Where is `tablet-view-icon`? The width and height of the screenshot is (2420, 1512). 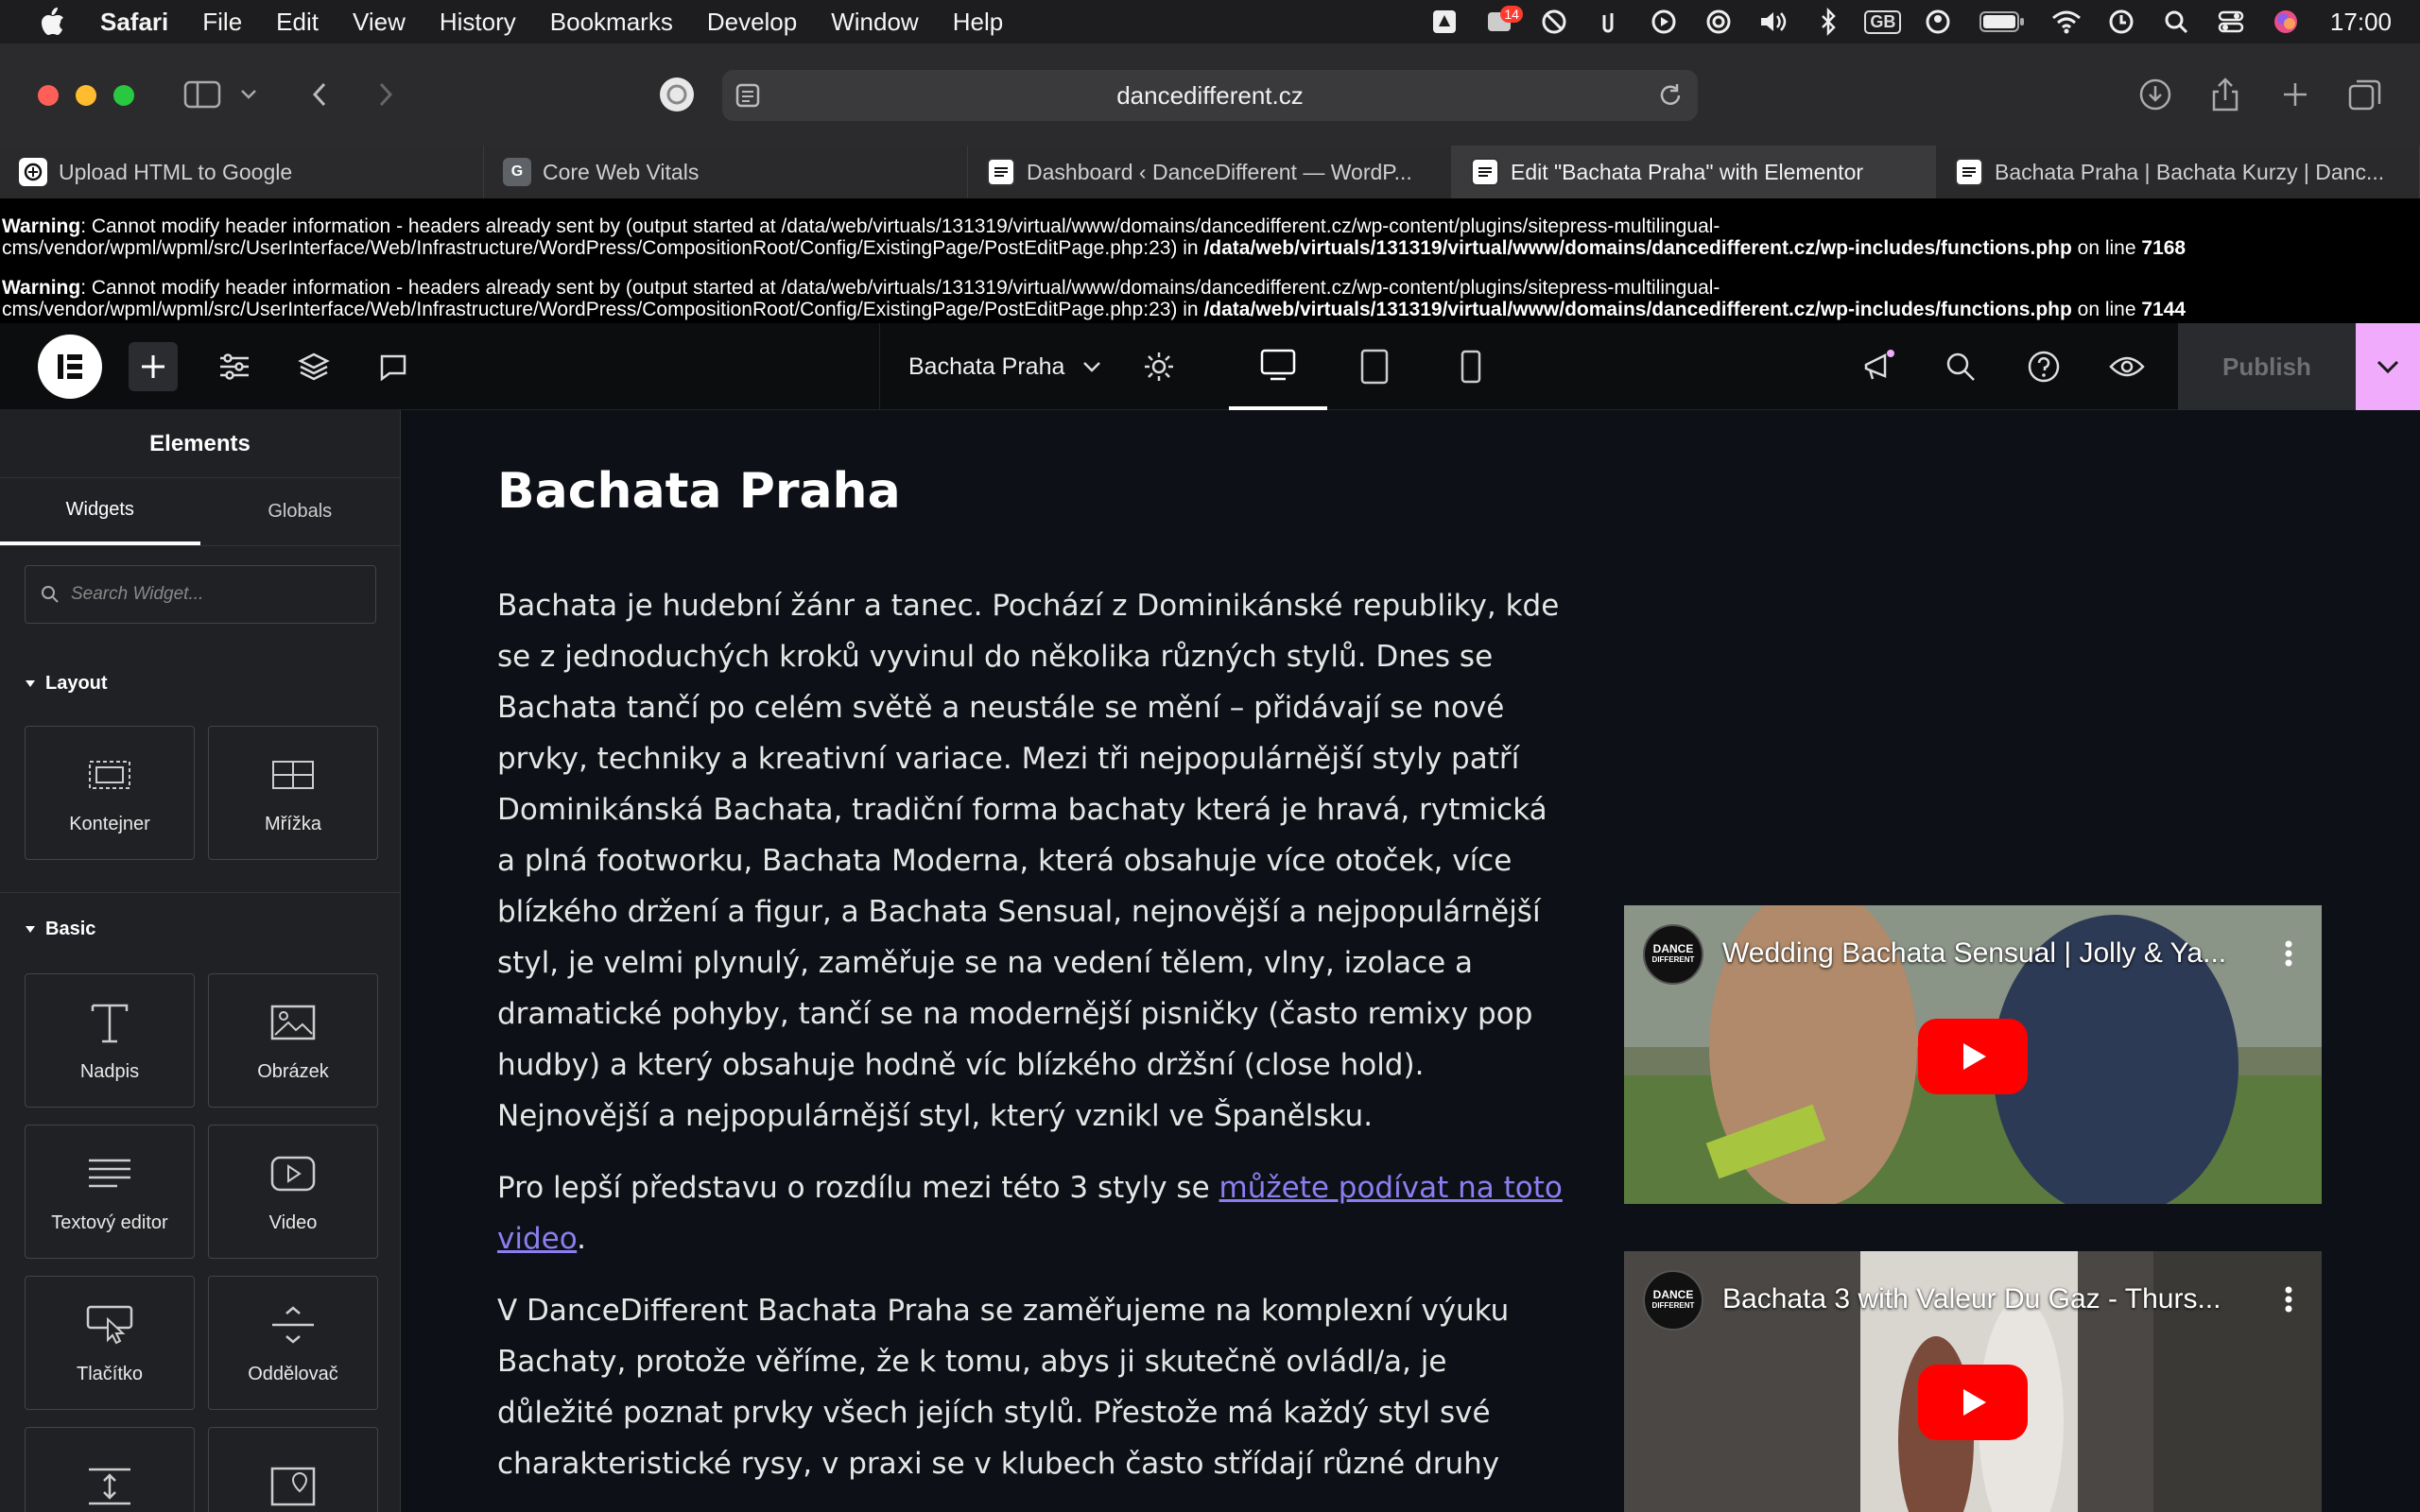
tablet-view-icon is located at coordinates (1374, 366).